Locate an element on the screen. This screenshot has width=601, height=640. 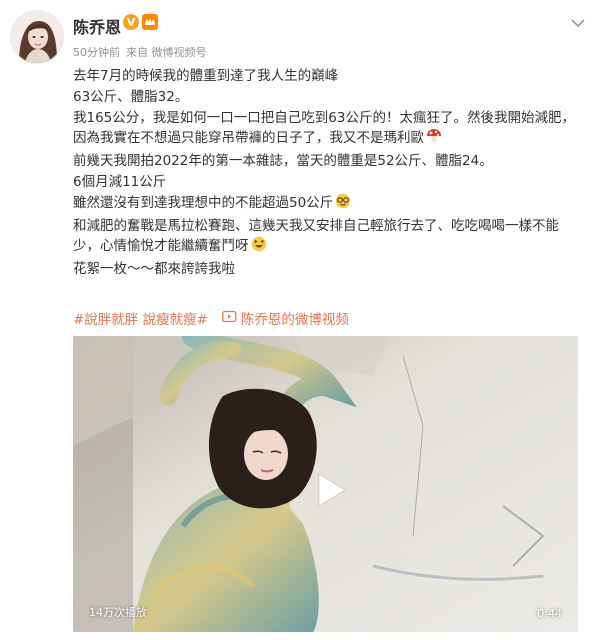
vip-crown-icon is located at coordinates (150, 22).